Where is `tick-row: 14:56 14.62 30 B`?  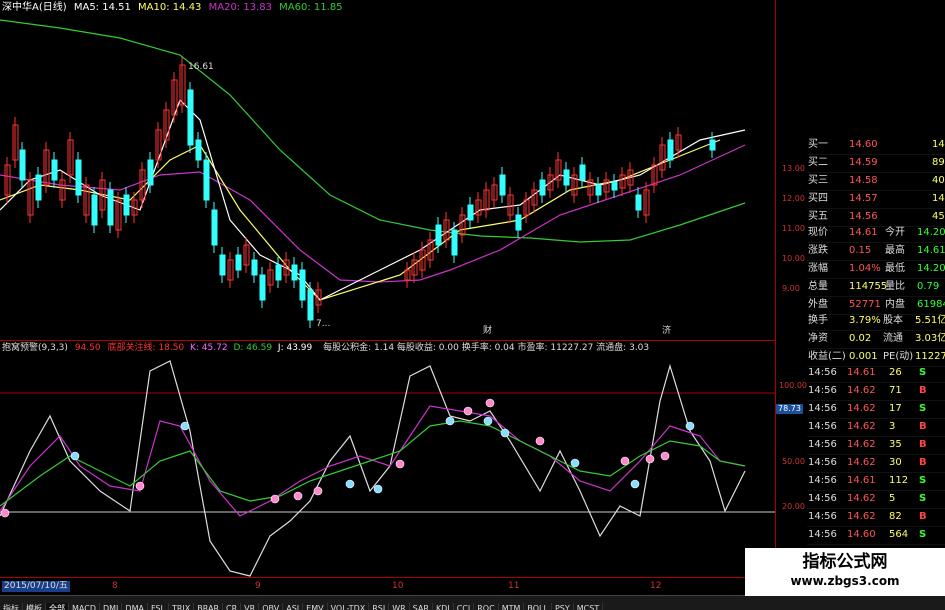
tick-row: 14:56 14.62 30 B is located at coordinates (876, 464).